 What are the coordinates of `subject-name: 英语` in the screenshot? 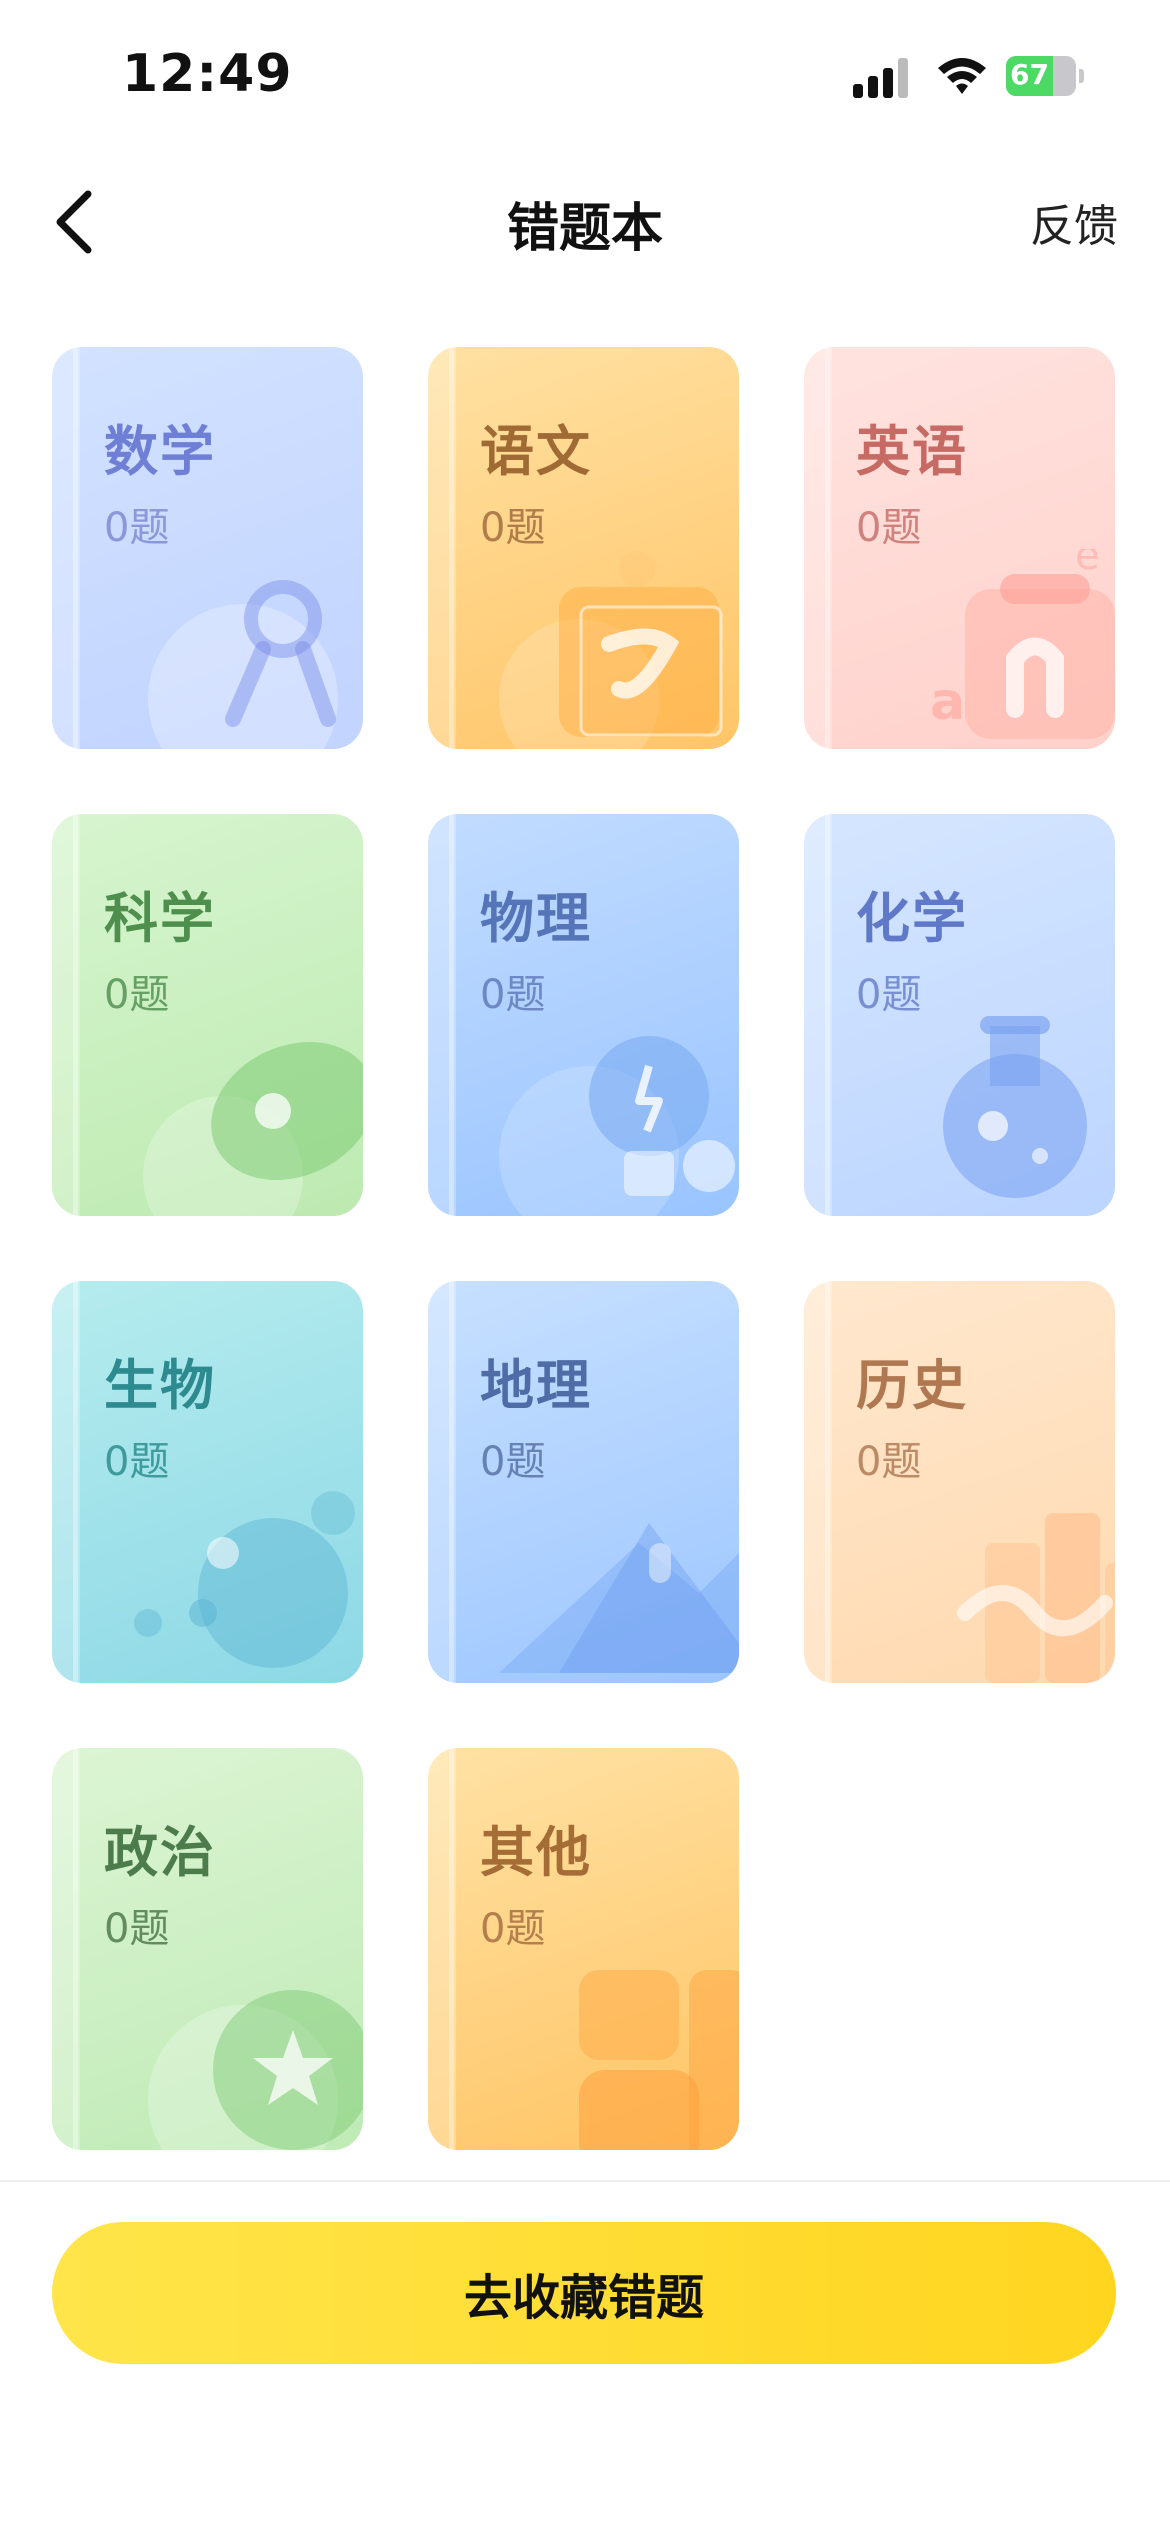 It's located at (912, 451).